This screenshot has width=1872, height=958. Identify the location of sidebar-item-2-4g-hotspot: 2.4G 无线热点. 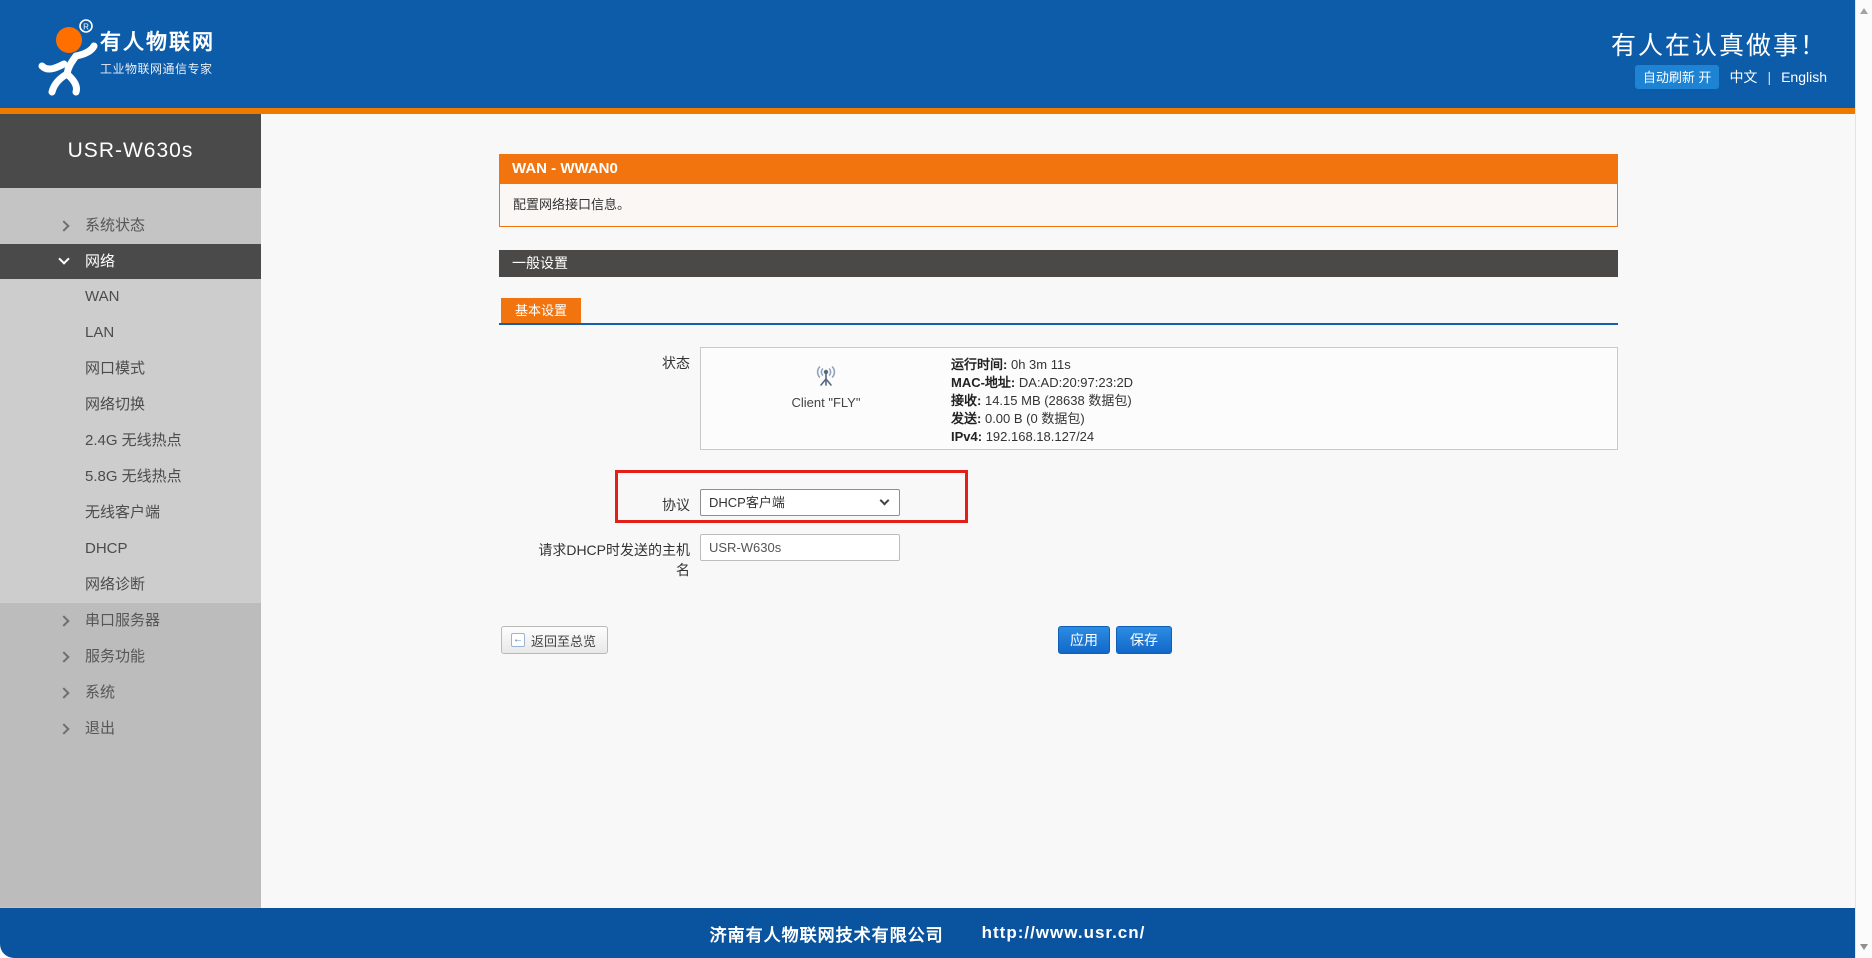
(130, 441).